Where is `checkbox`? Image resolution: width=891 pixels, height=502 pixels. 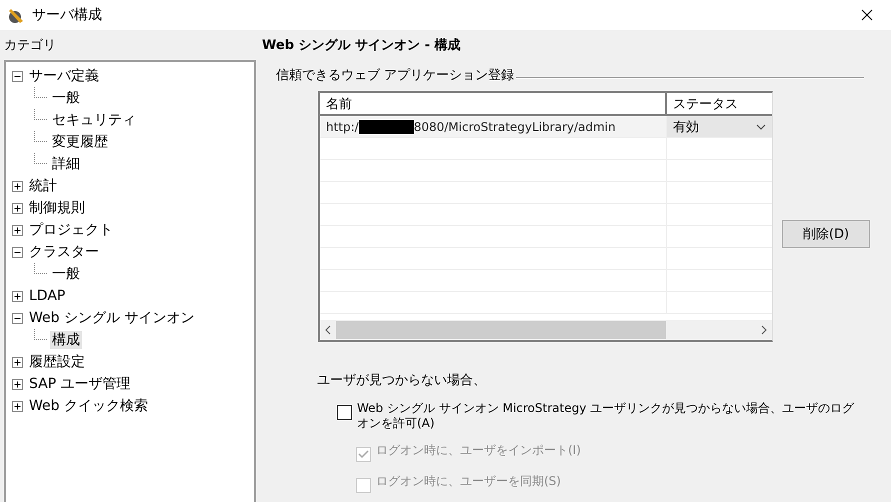 checkbox is located at coordinates (344, 412).